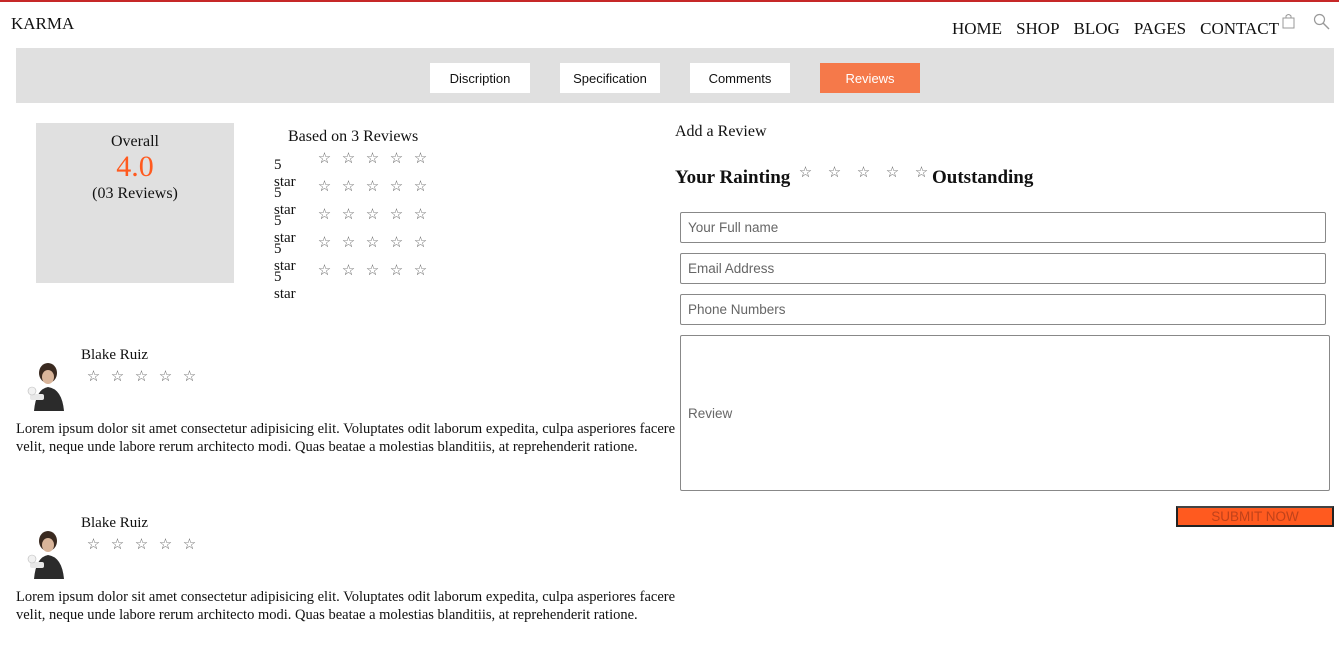 Image resolution: width=1339 pixels, height=651 pixels. What do you see at coordinates (480, 78) in the screenshot?
I see `tab-description: Discription` at bounding box center [480, 78].